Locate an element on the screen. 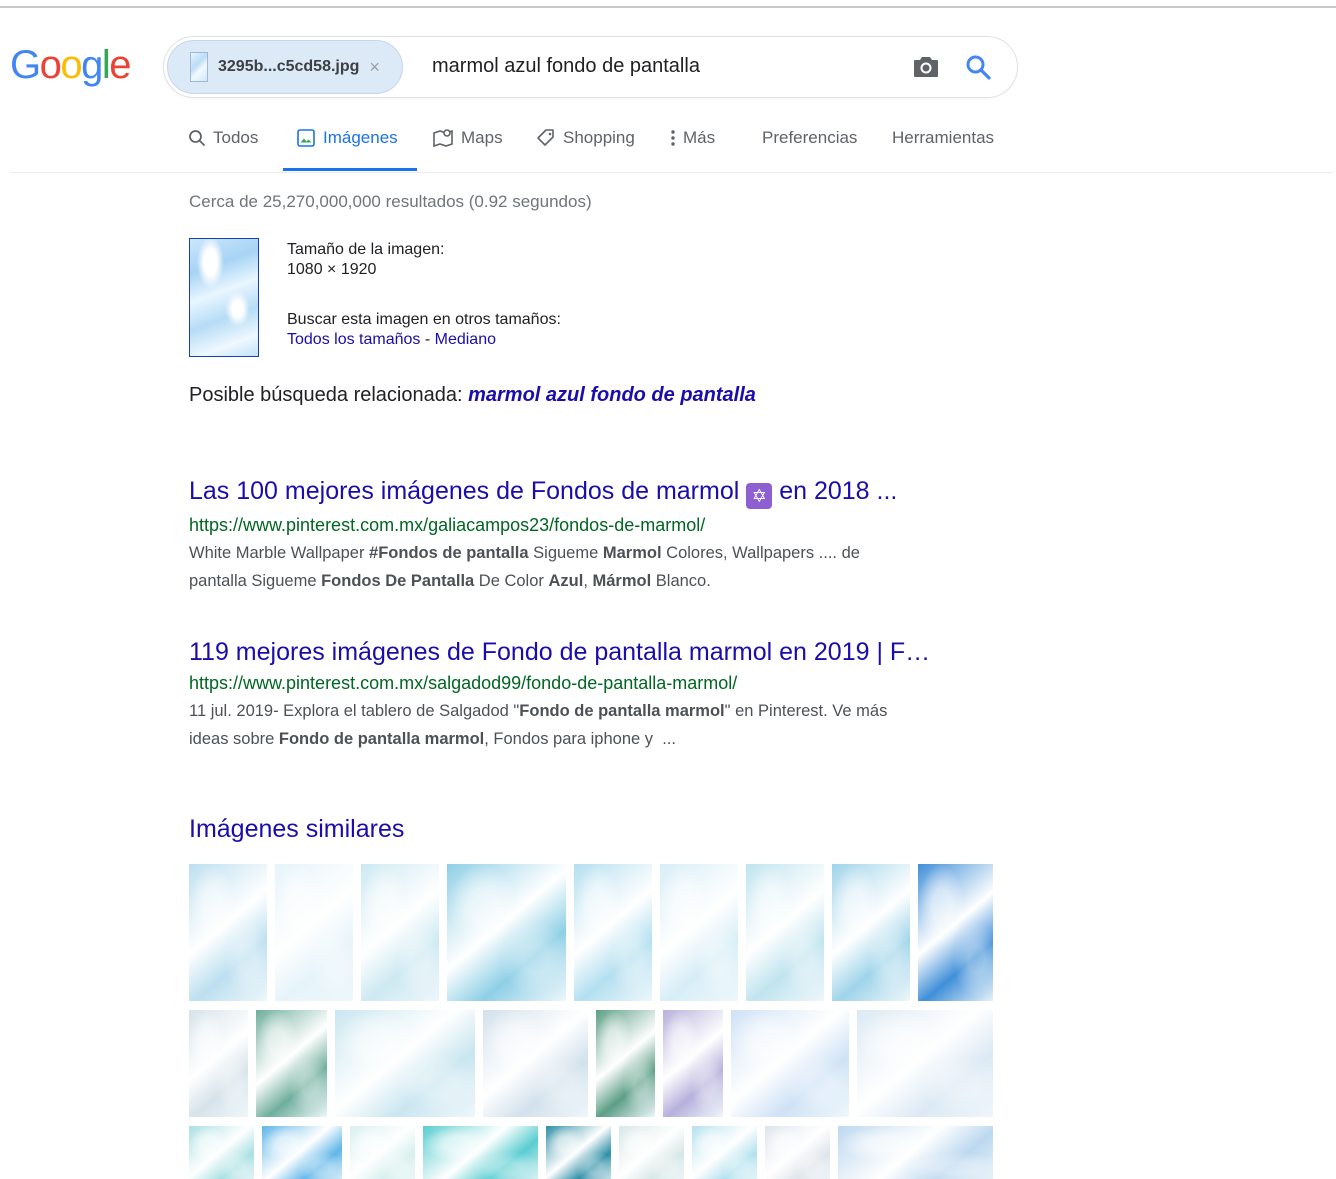 This screenshot has height=1179, width=1336. snippet-text: pantalla Sigueme is located at coordinates (255, 581).